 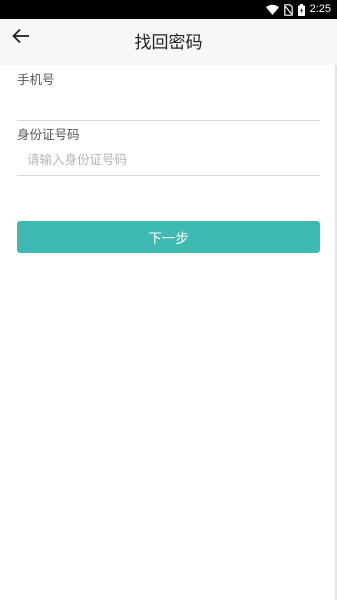 I want to click on page-title: 找回密码, so click(x=168, y=43).